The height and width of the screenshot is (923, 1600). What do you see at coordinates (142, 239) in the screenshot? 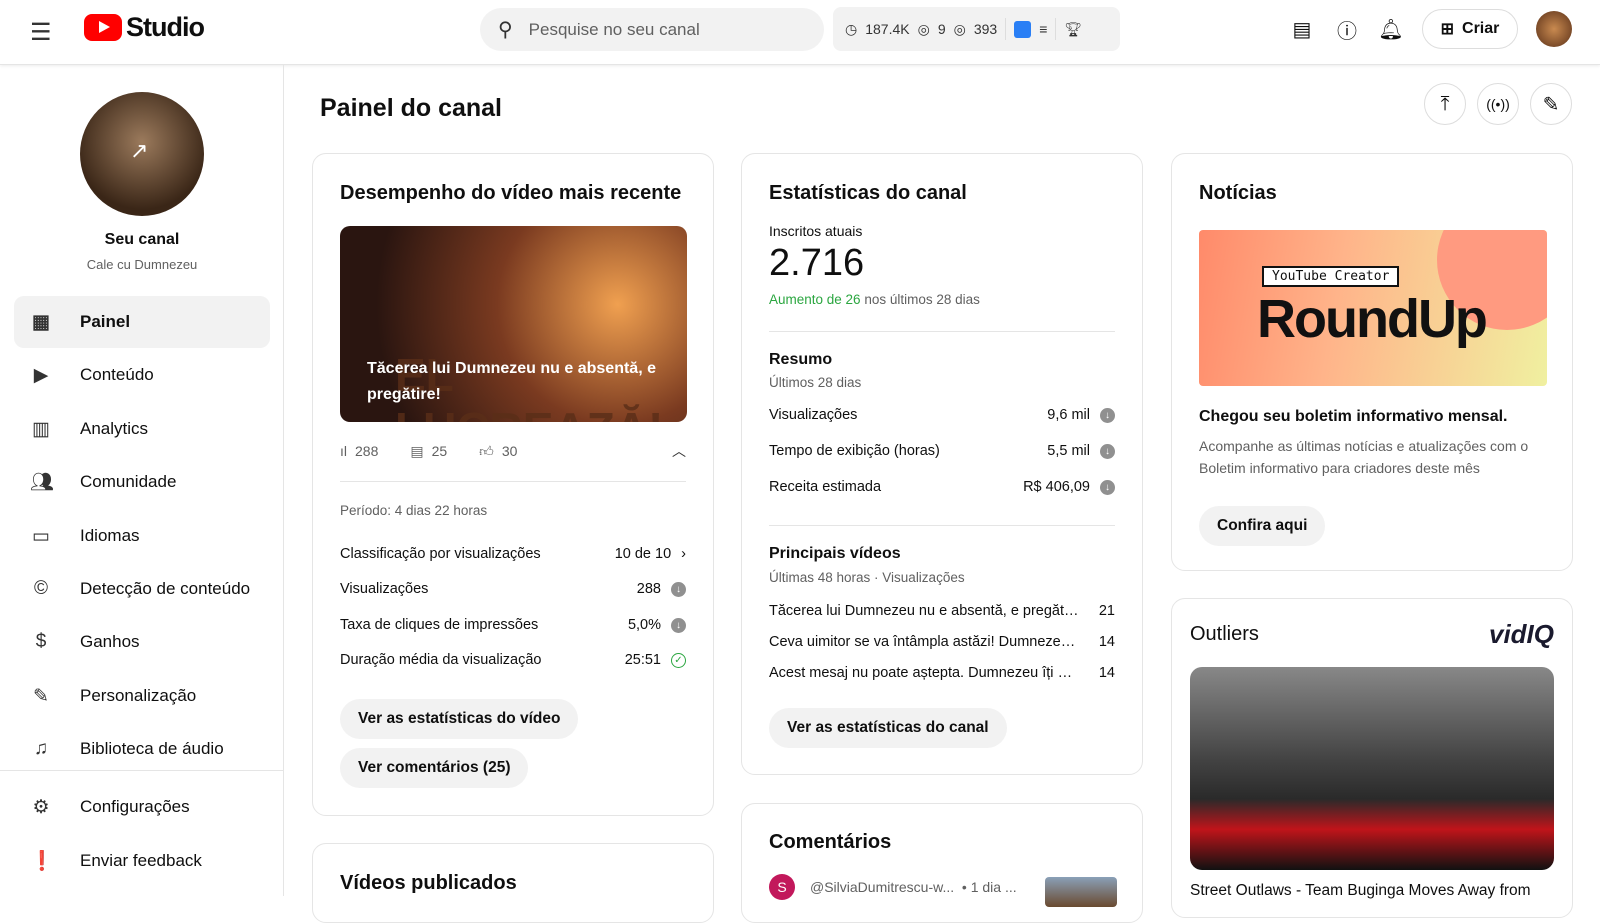
I see `channel-title: Seu canal` at bounding box center [142, 239].